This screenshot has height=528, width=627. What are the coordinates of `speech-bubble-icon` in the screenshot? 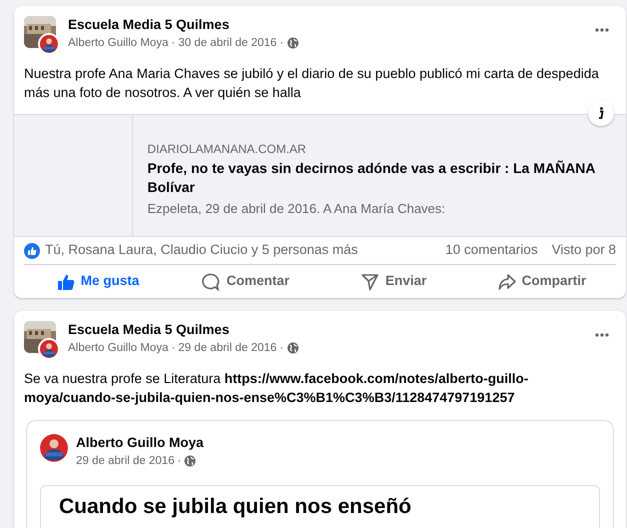 It's located at (211, 281).